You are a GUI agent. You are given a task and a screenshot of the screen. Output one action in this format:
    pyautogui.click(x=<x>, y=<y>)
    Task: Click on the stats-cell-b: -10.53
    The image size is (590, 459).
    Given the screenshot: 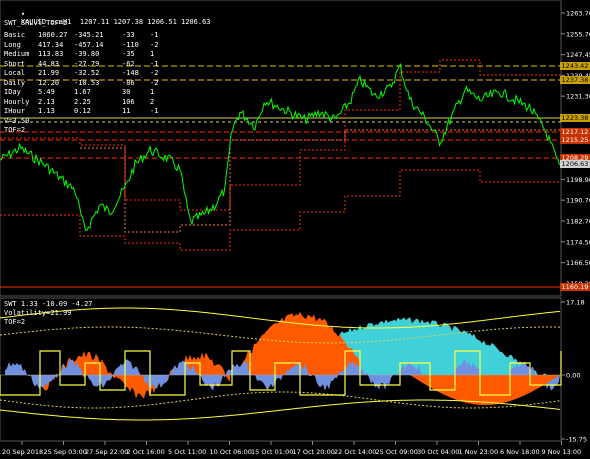 What is the action you would take?
    pyautogui.click(x=87, y=82)
    